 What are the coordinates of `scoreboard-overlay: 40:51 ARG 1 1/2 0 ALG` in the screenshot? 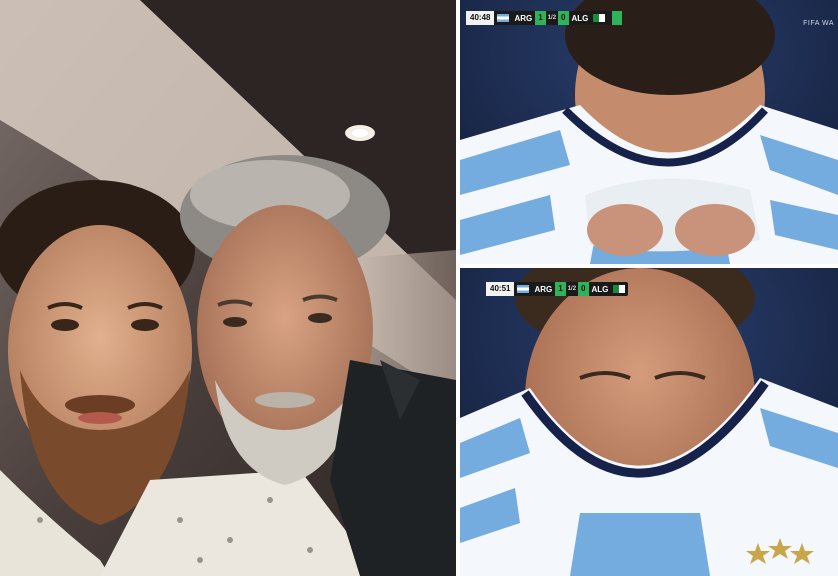 It's located at (557, 289).